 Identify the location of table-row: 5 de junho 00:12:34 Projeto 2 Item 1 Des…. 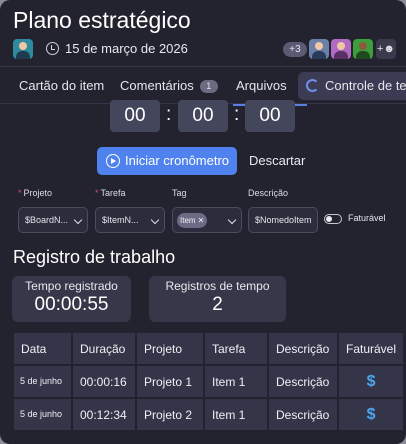
(209, 414).